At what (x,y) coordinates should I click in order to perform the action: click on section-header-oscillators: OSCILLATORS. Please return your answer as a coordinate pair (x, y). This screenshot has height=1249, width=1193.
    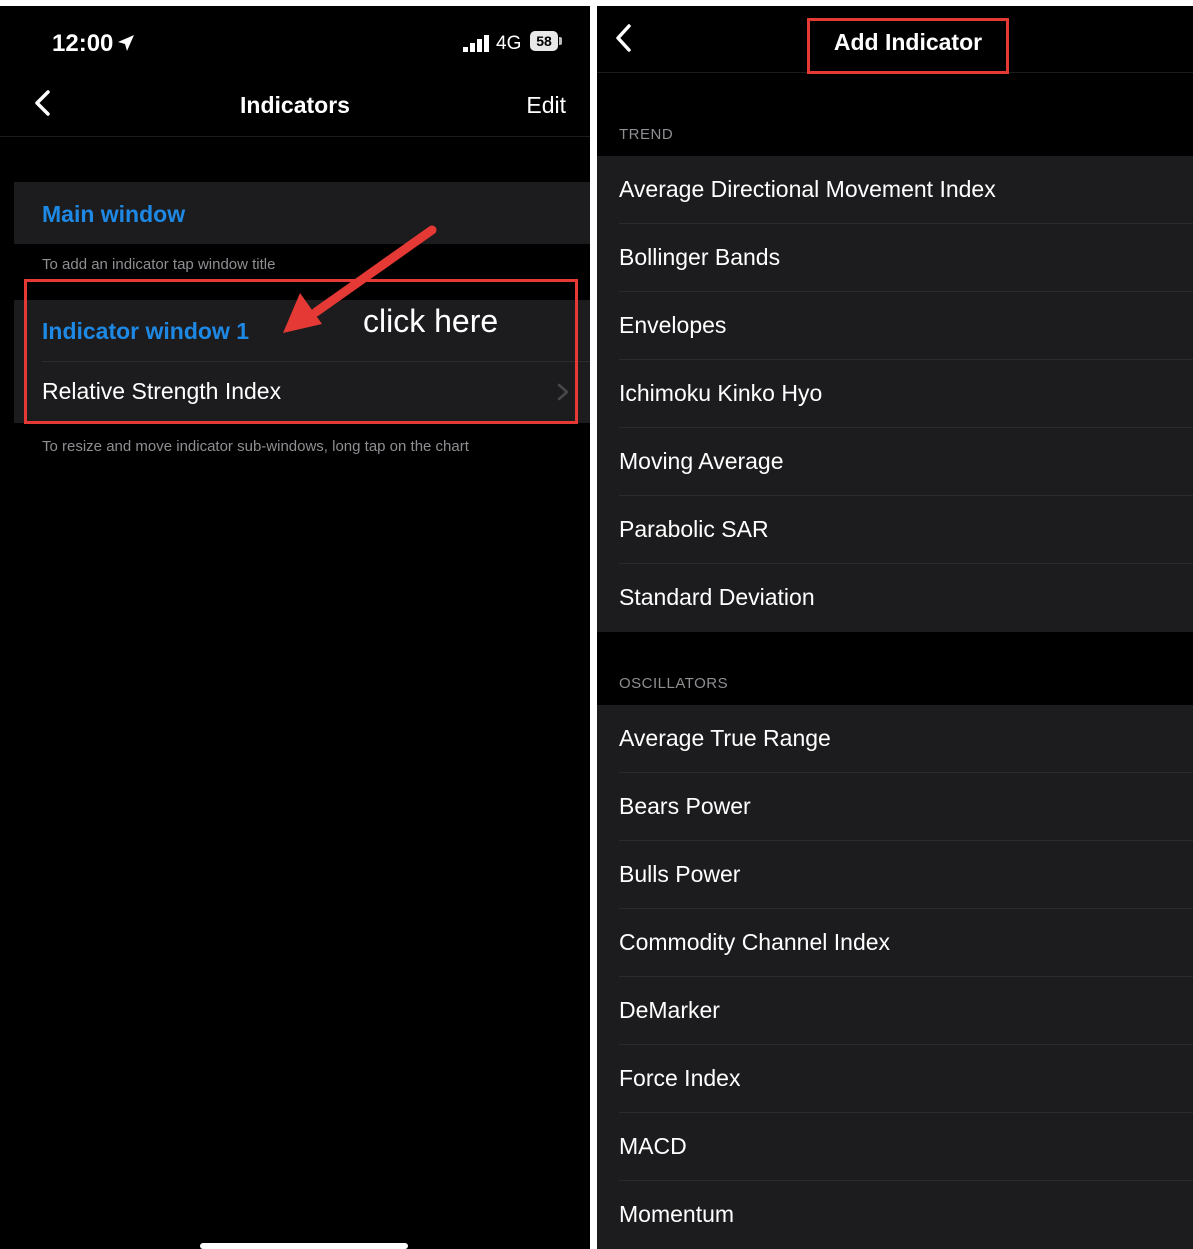
    Looking at the image, I should click on (674, 683).